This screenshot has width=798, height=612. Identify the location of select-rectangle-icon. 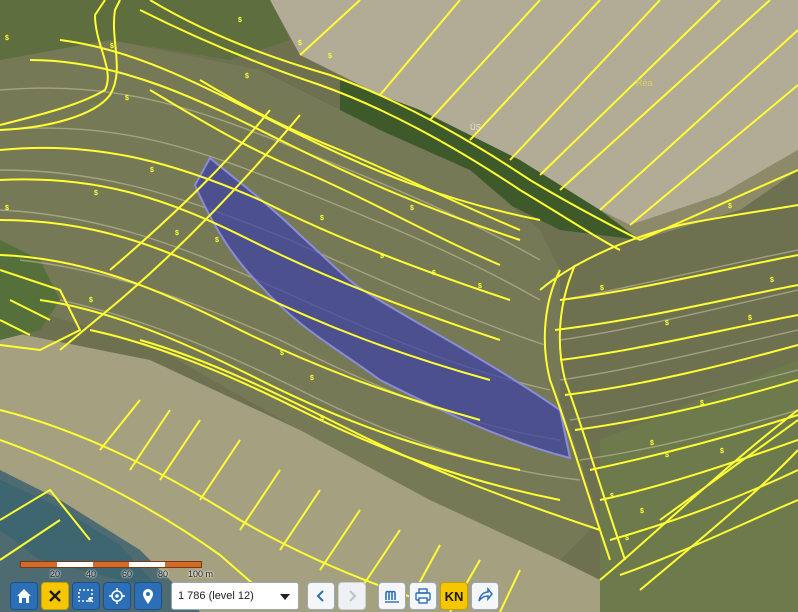
(86, 596).